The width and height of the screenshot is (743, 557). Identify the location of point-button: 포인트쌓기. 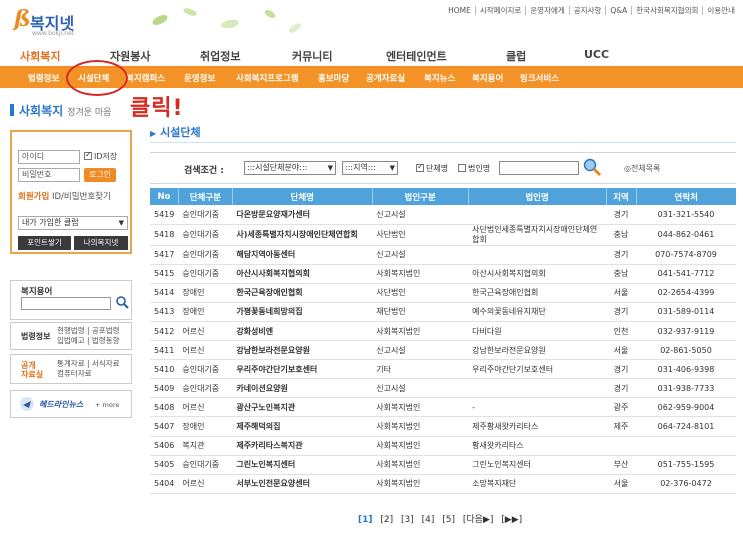
(44, 243).